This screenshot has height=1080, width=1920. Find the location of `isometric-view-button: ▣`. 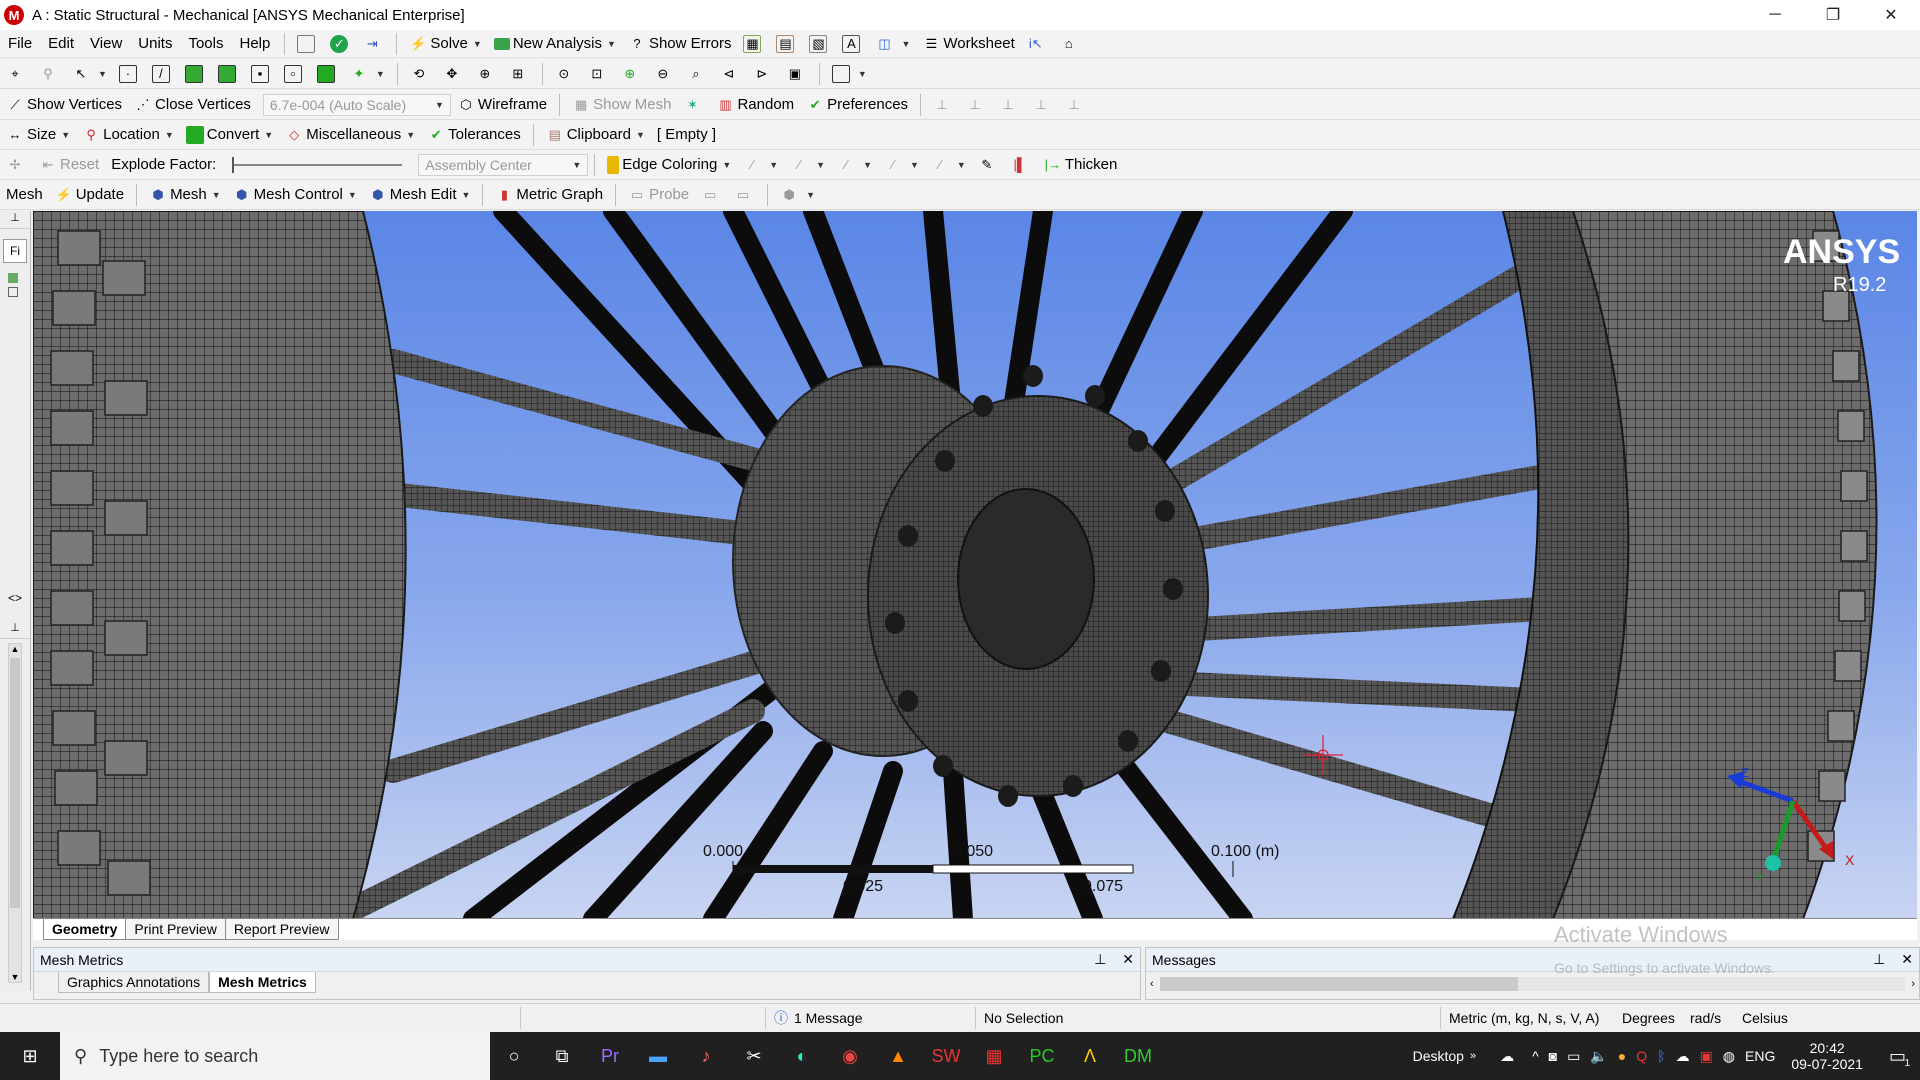

isometric-view-button: ▣ is located at coordinates (796, 74).